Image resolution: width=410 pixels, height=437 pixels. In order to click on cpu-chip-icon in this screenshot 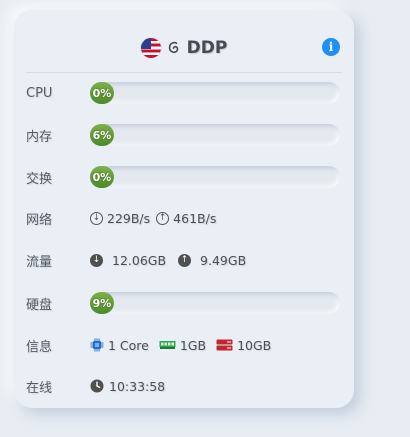, I will do `click(97, 345)`.